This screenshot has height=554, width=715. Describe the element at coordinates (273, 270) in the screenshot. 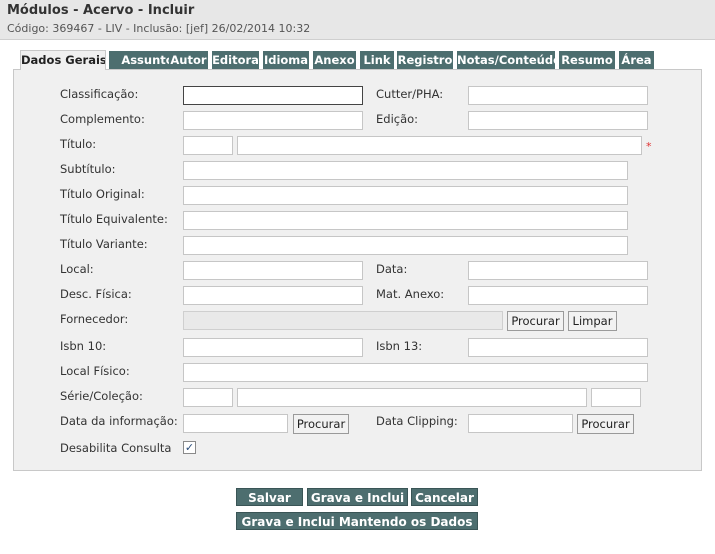

I see `local-input` at that location.